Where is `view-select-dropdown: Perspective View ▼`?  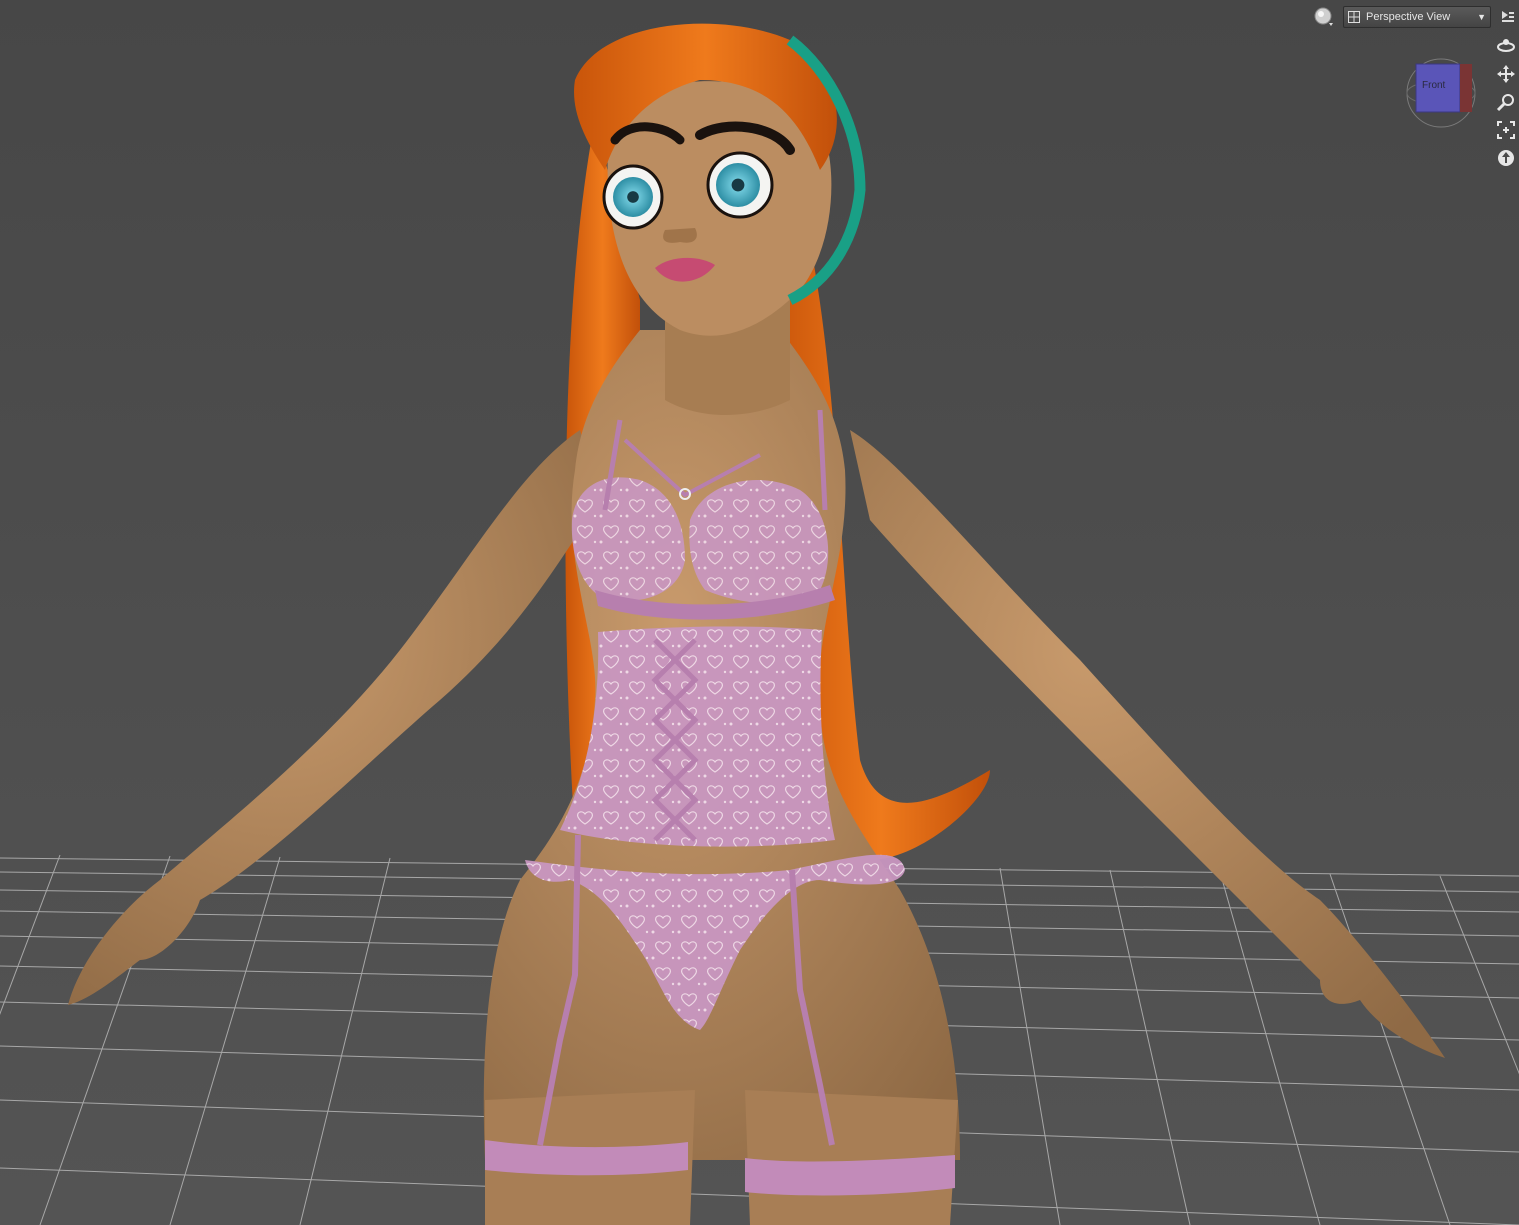
view-select-dropdown: Perspective View ▼ is located at coordinates (1417, 17).